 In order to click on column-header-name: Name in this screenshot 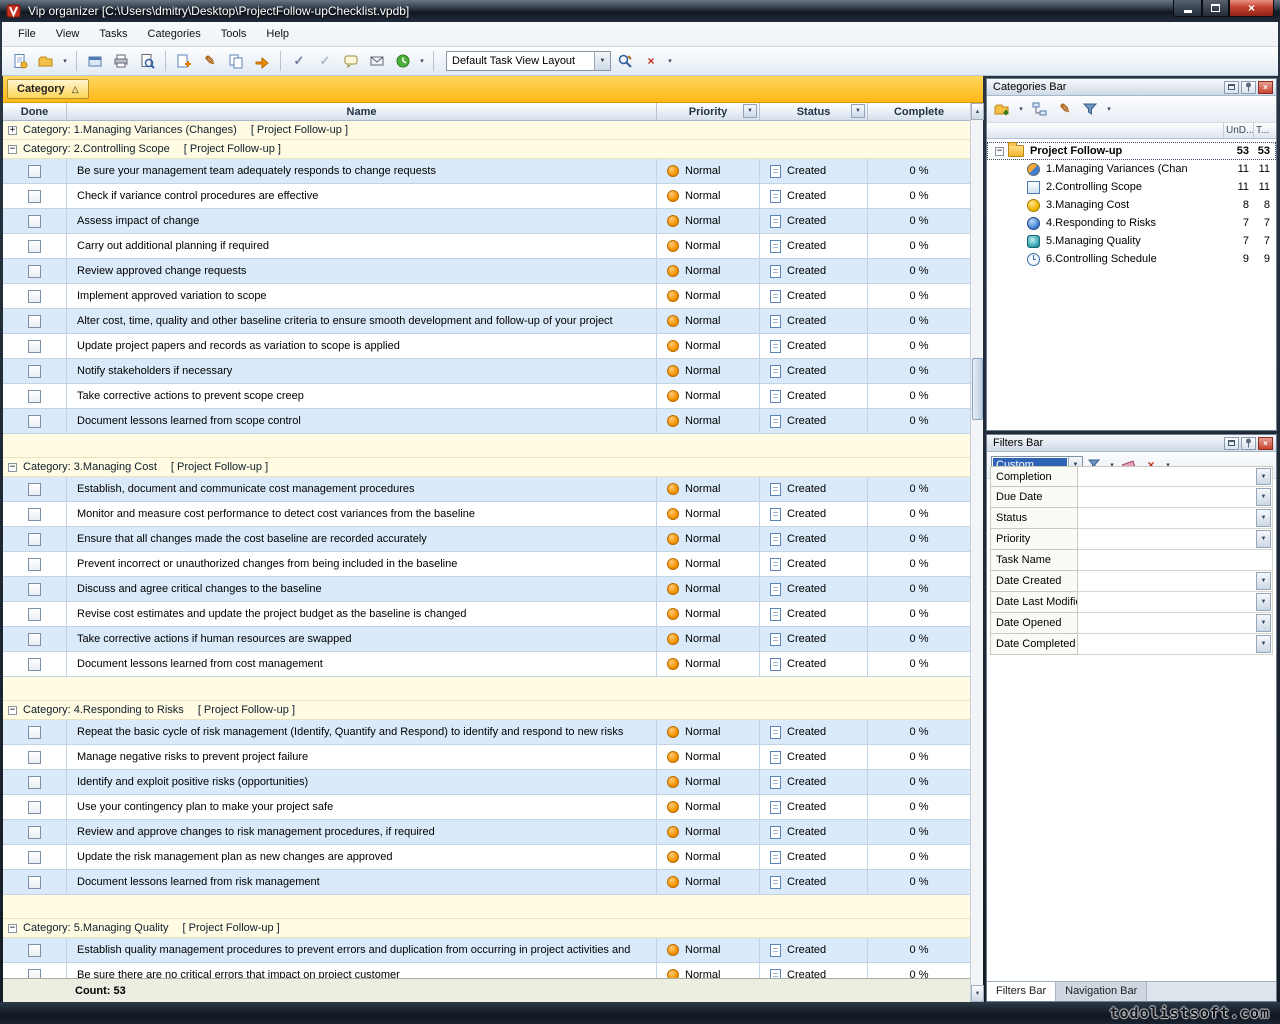, I will do `click(362, 111)`.